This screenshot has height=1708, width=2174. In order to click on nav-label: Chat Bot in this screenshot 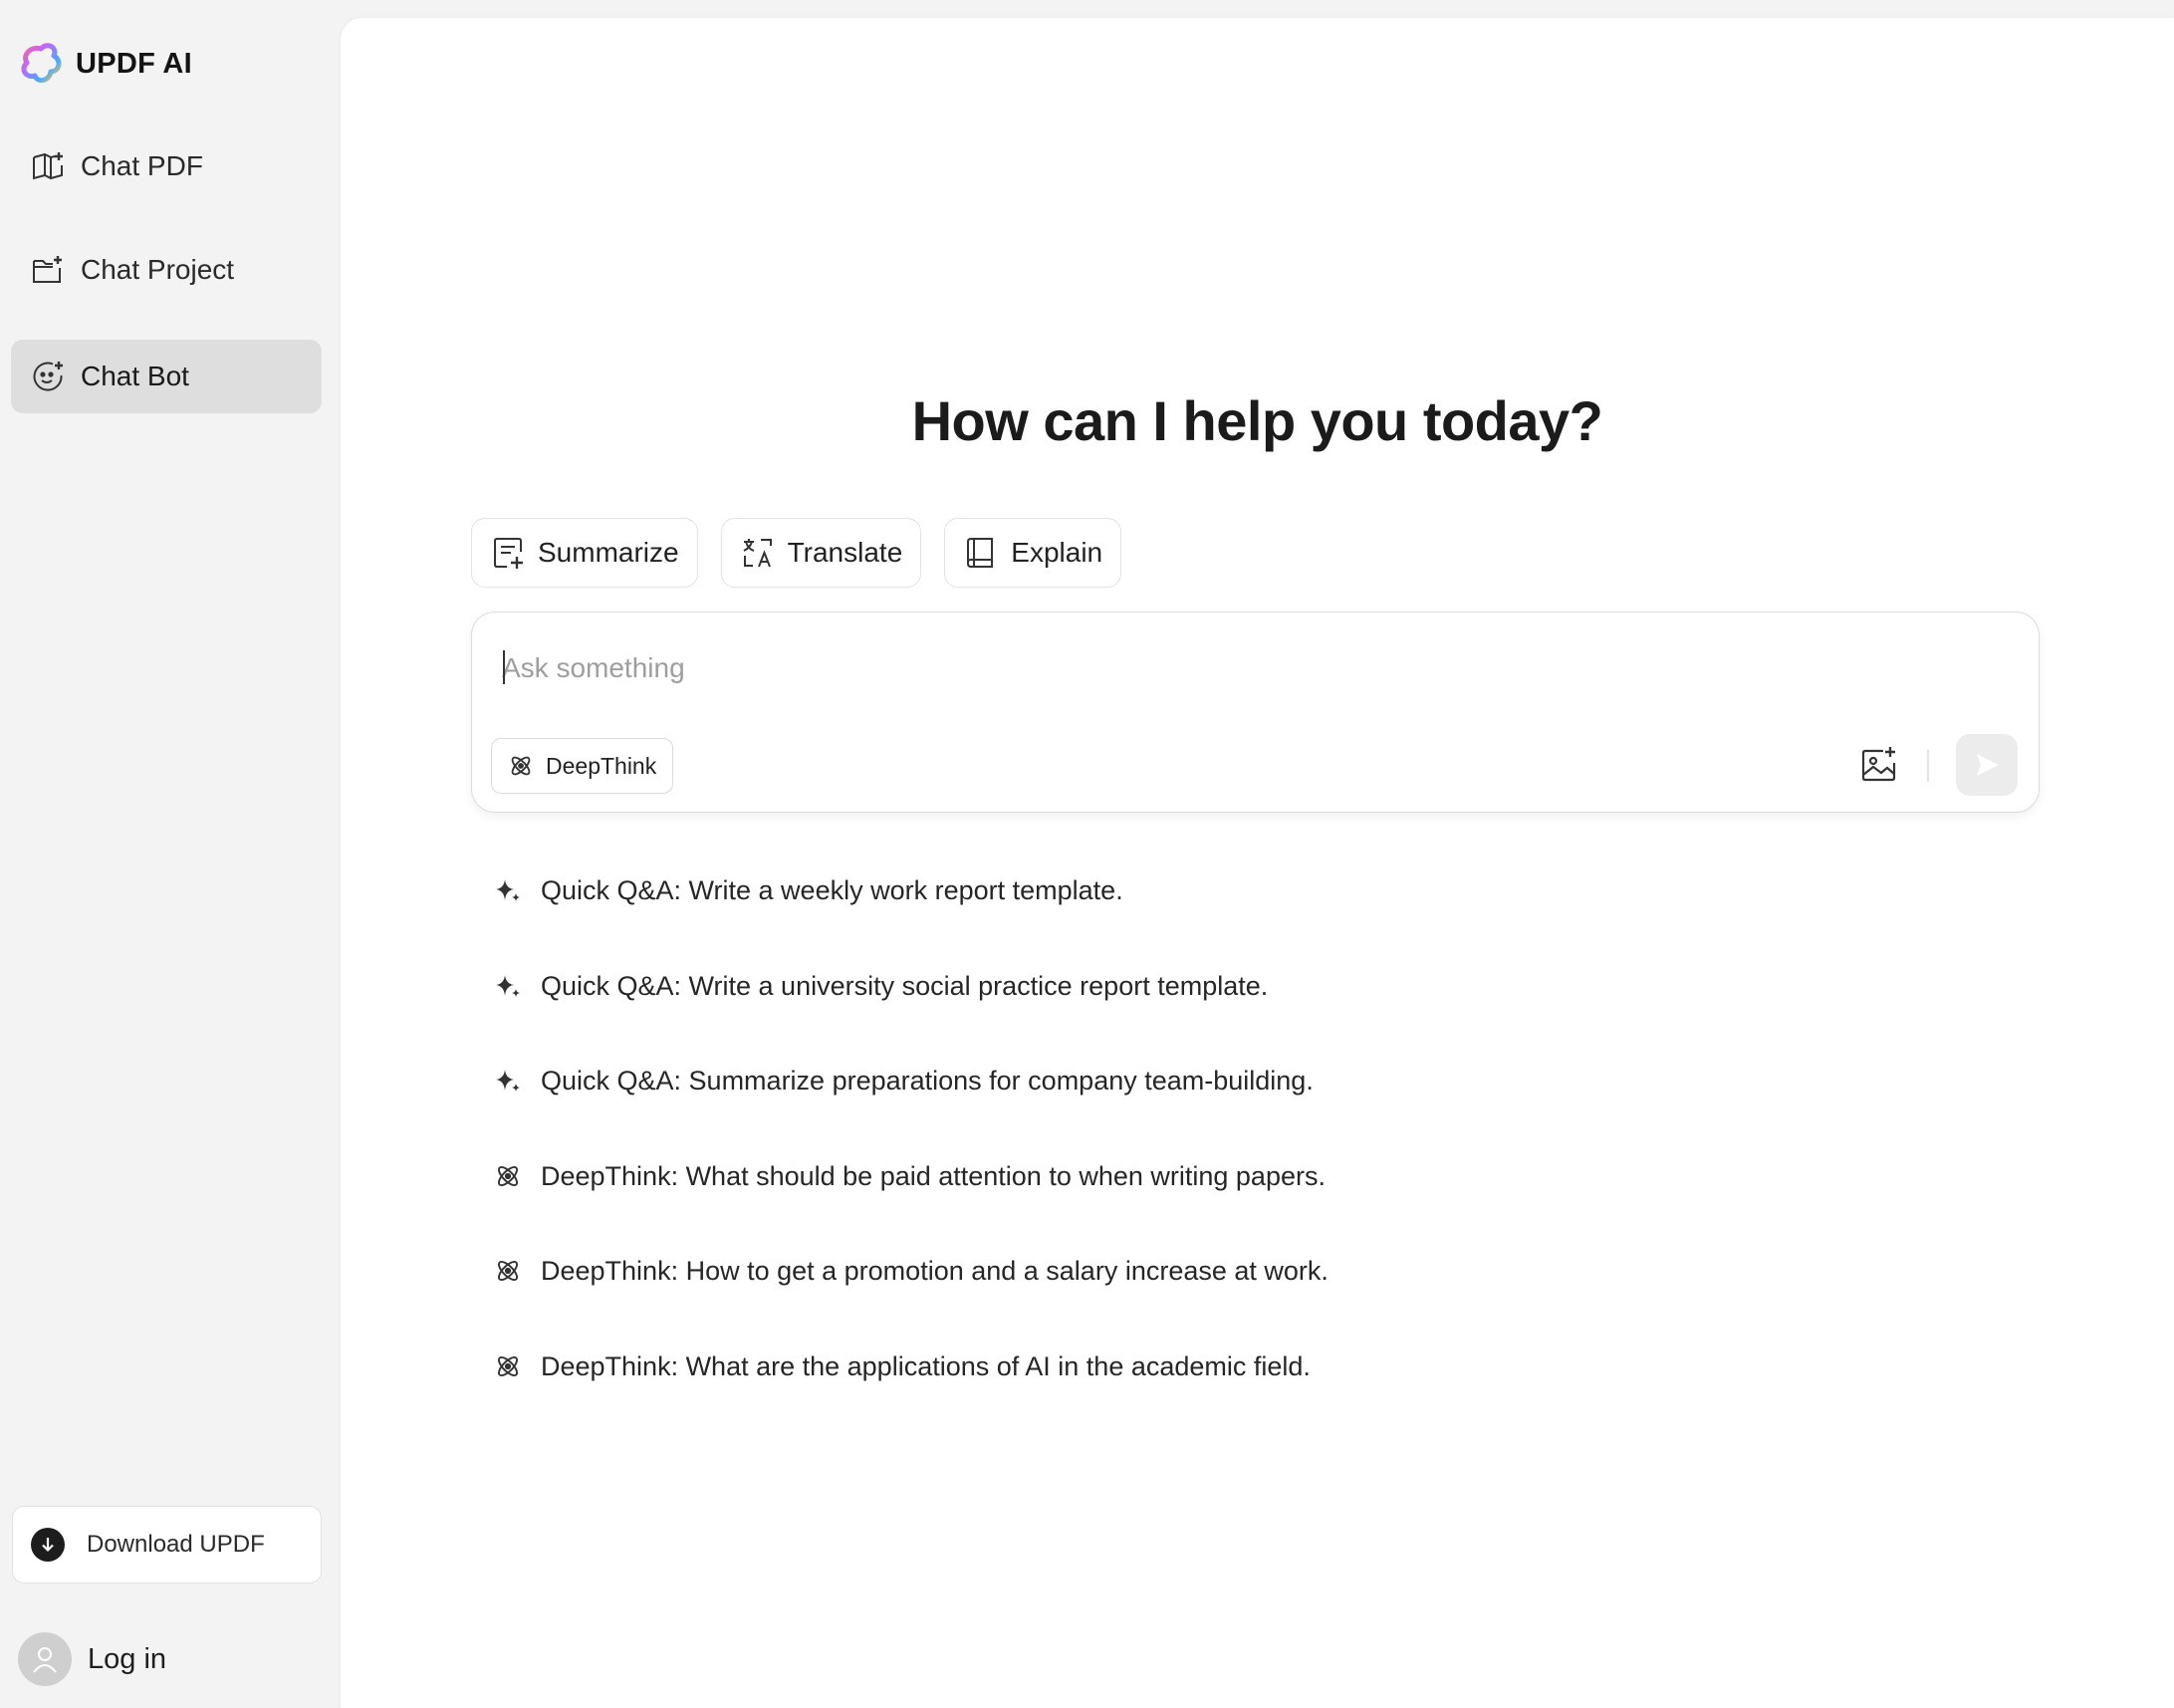, I will do `click(135, 376)`.